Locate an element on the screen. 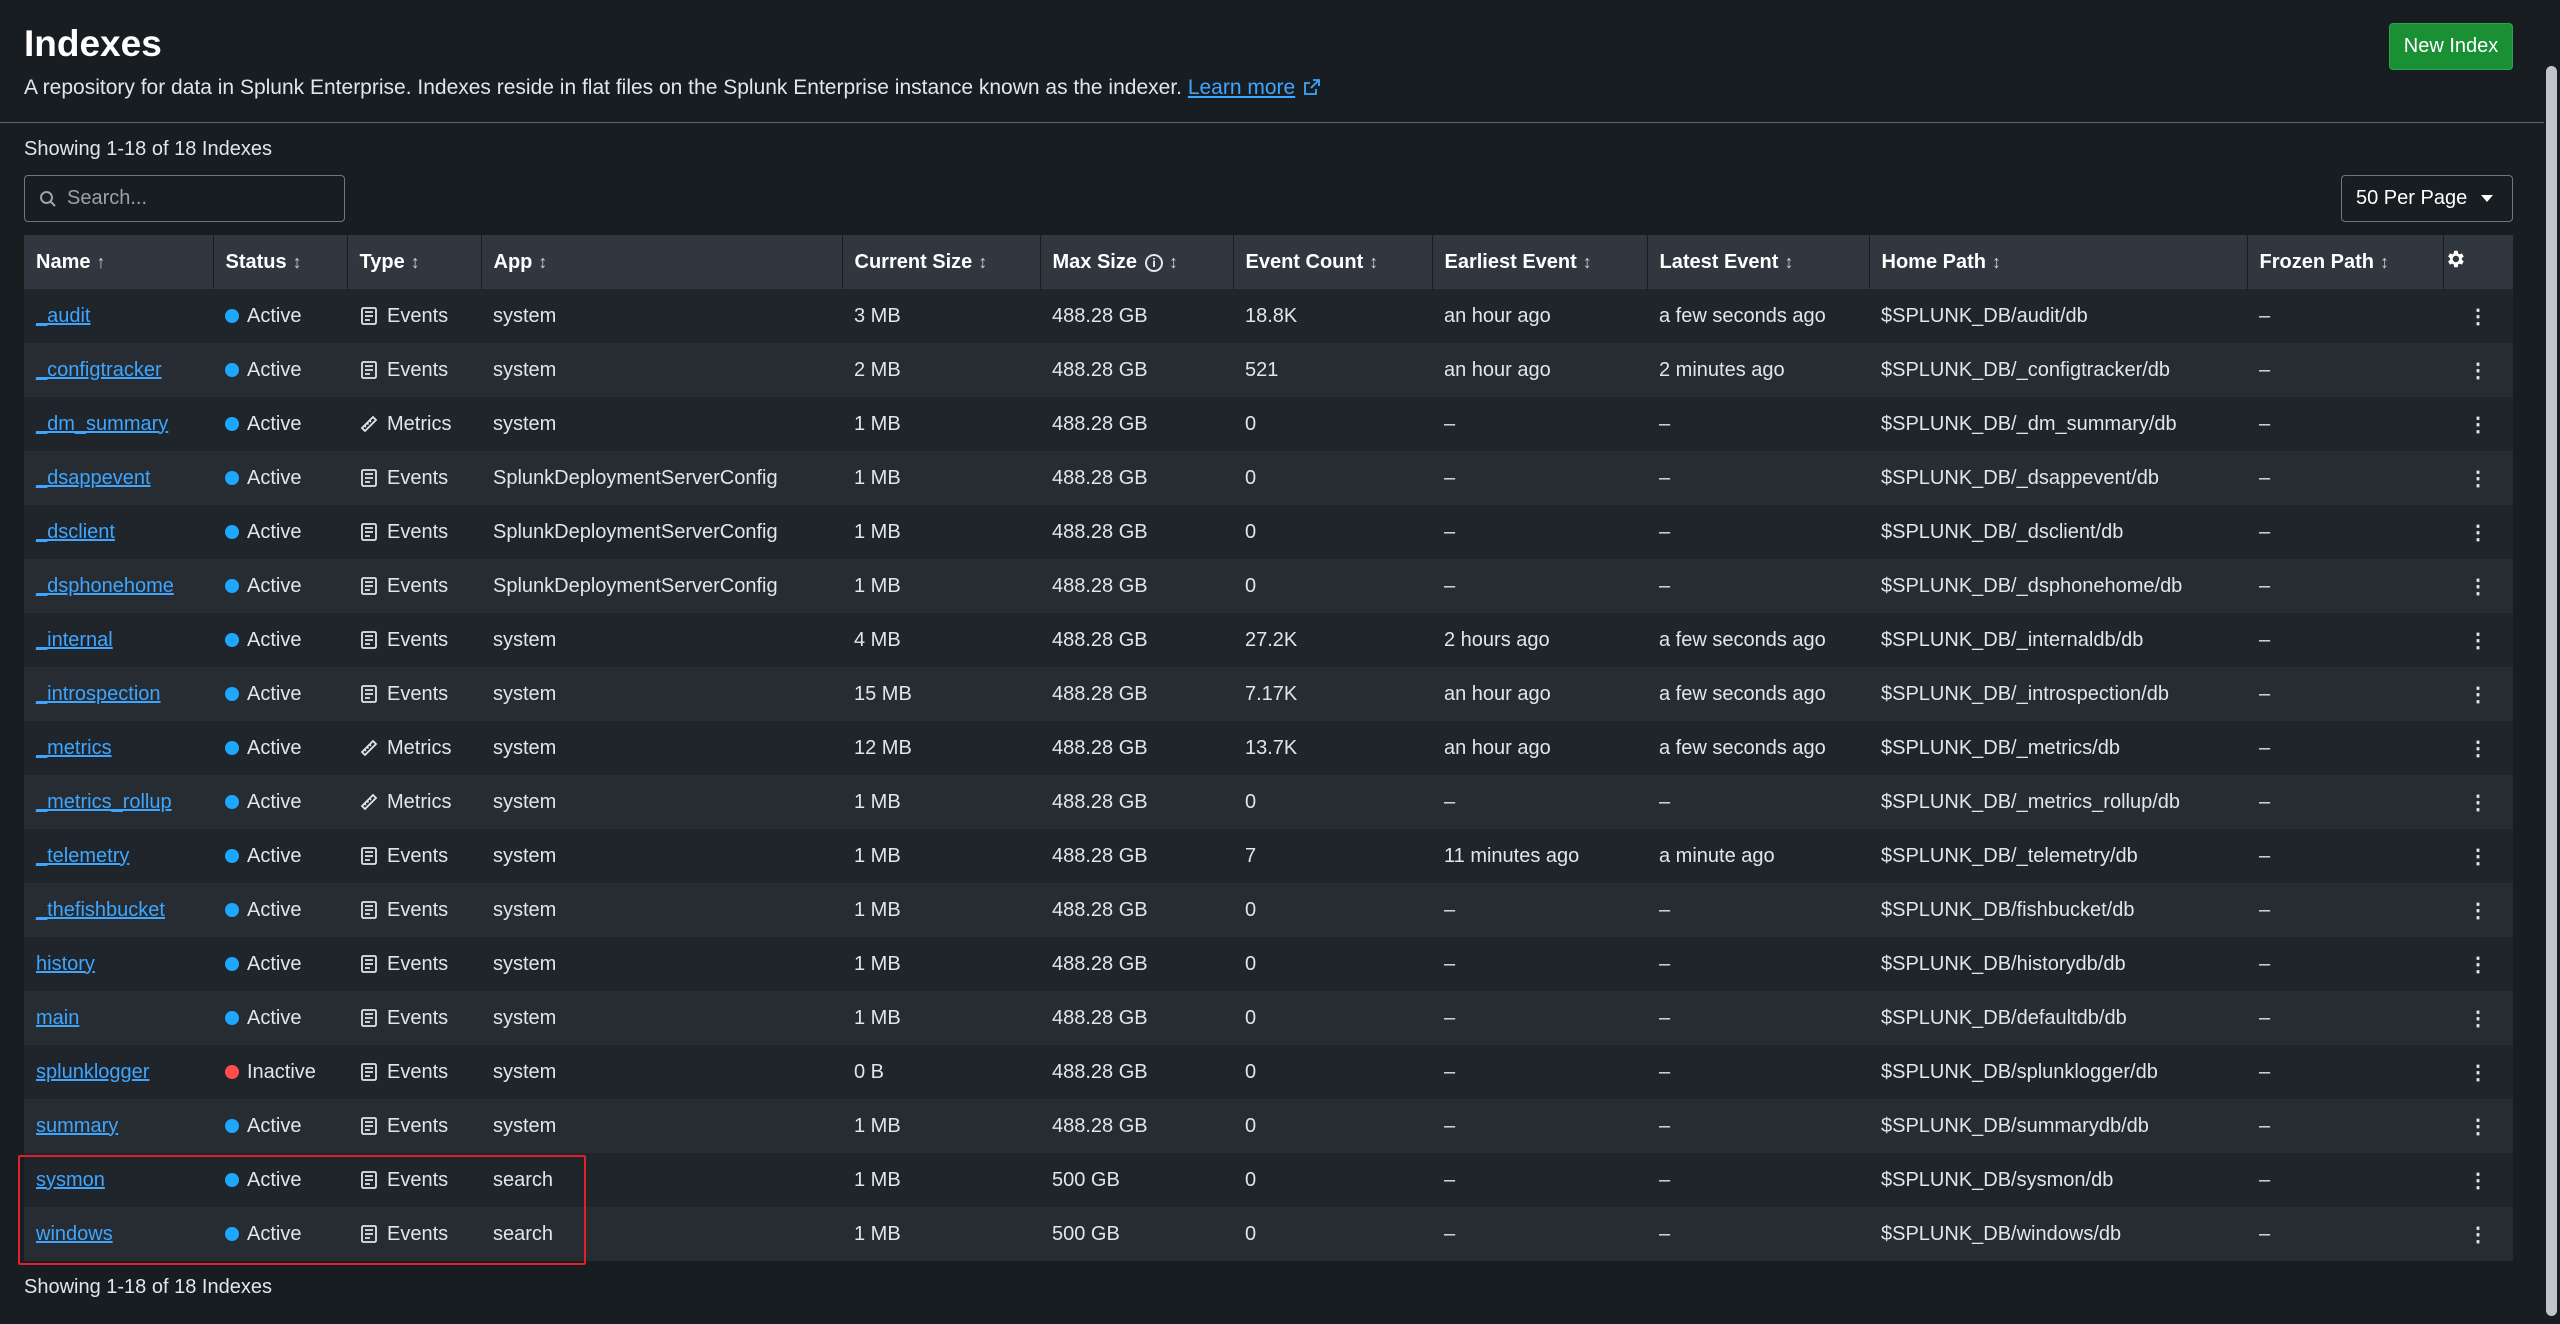 This screenshot has height=1324, width=2560. header-divider is located at coordinates (1272, 122).